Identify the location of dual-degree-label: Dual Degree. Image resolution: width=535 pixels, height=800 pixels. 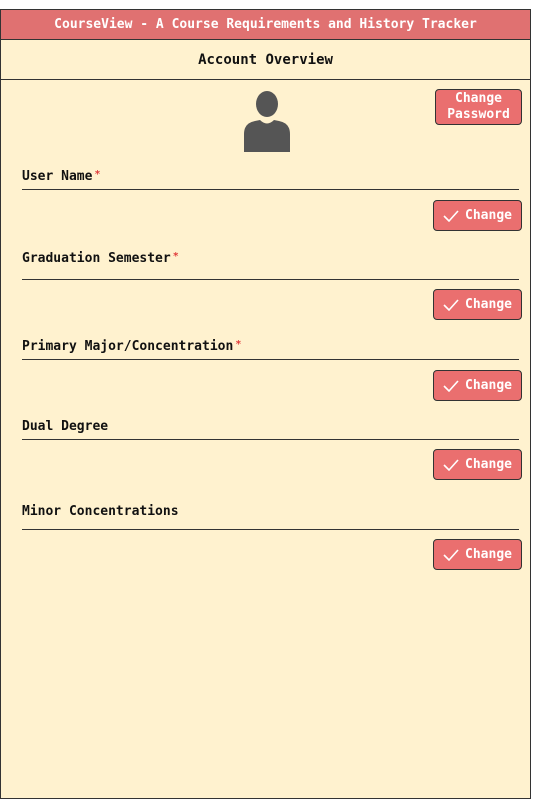
(65, 426).